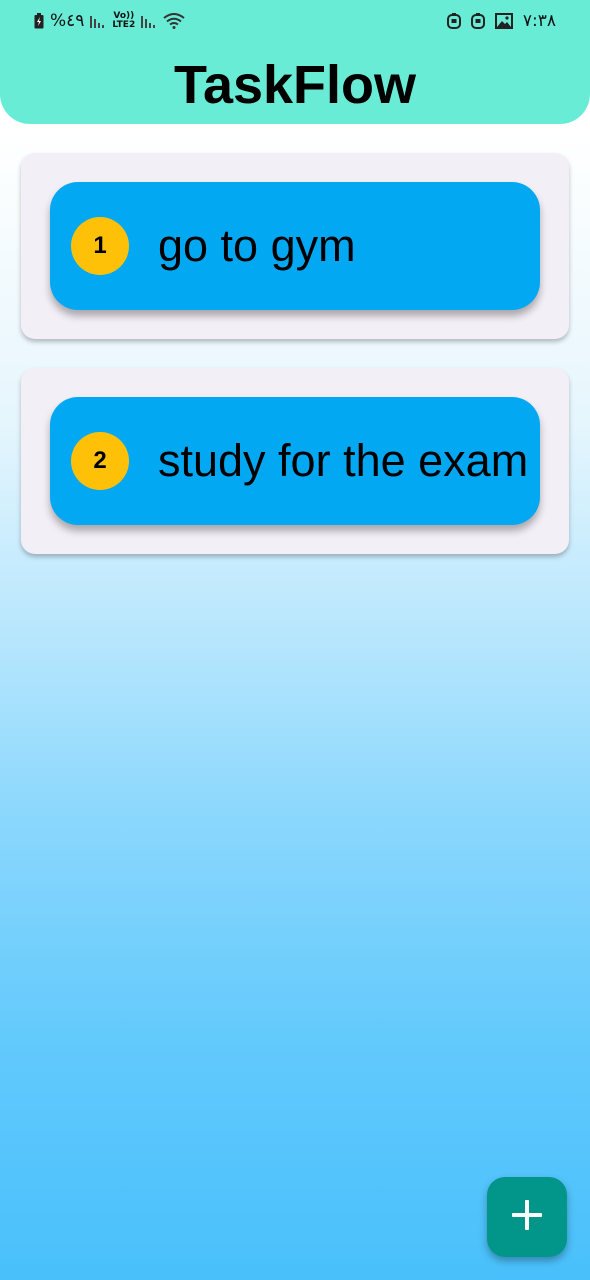 The height and width of the screenshot is (1280, 590). What do you see at coordinates (257, 245) in the screenshot?
I see `task-text: go to gym` at bounding box center [257, 245].